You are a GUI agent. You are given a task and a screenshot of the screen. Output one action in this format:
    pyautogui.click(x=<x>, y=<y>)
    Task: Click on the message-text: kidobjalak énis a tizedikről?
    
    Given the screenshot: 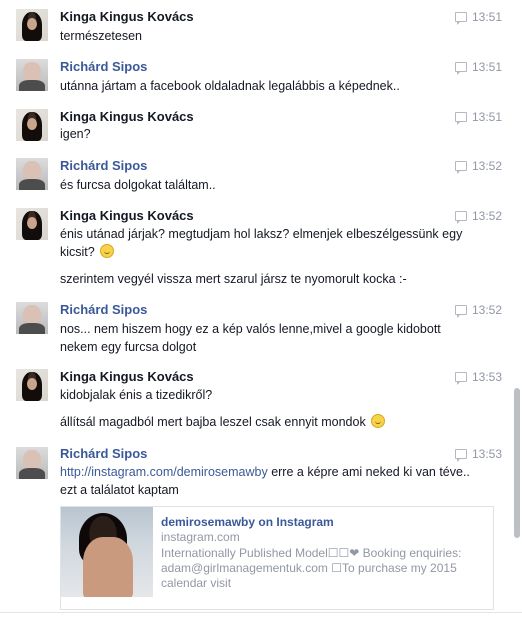 What is the action you would take?
    pyautogui.click(x=136, y=395)
    